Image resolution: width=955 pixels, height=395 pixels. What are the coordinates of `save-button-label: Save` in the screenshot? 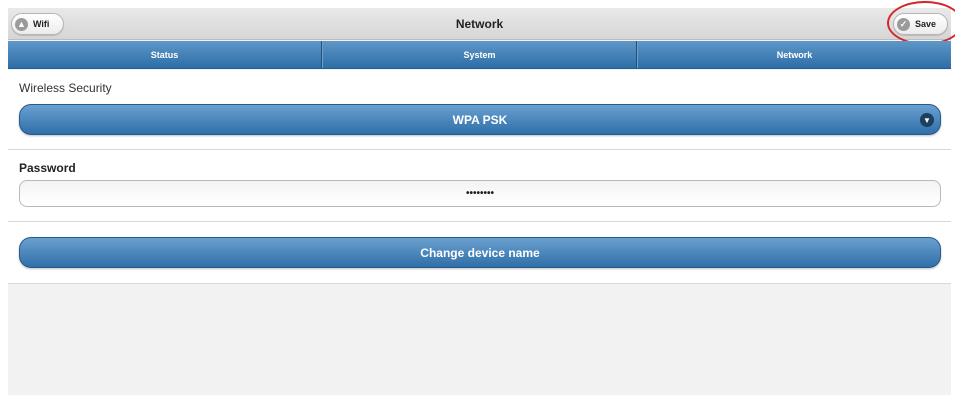 It's located at (926, 24).